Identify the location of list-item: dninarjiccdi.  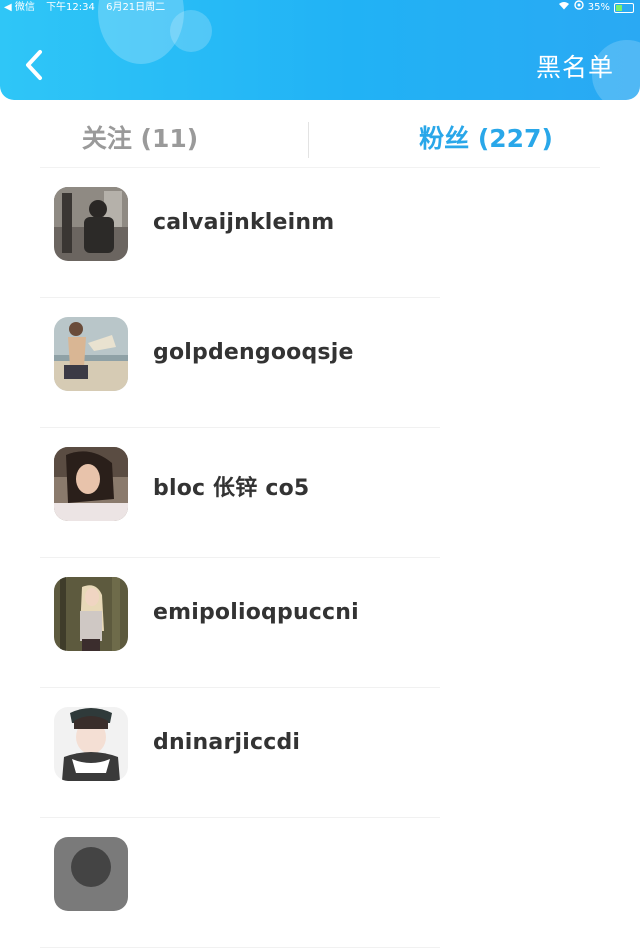
(320, 753).